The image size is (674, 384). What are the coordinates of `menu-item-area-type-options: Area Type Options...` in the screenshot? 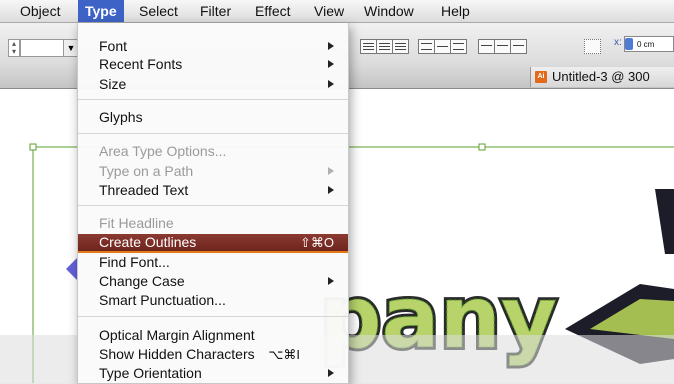 It's located at (213, 151).